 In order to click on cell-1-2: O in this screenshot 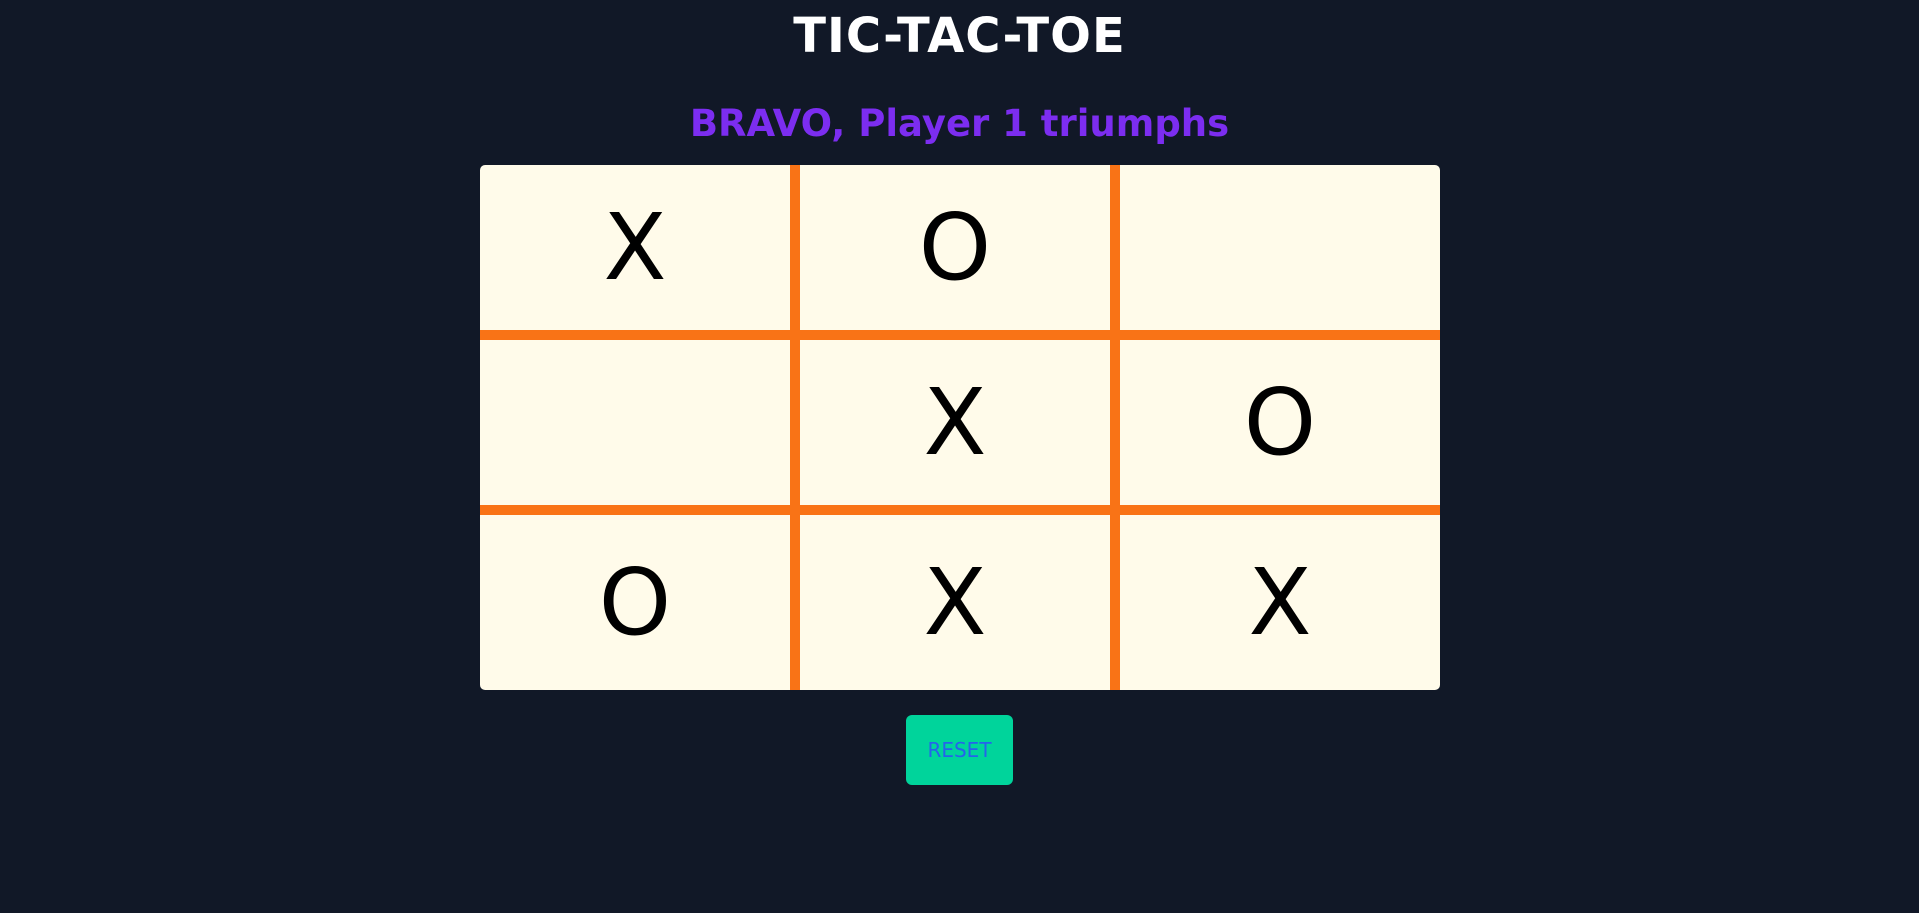, I will do `click(1280, 427)`.